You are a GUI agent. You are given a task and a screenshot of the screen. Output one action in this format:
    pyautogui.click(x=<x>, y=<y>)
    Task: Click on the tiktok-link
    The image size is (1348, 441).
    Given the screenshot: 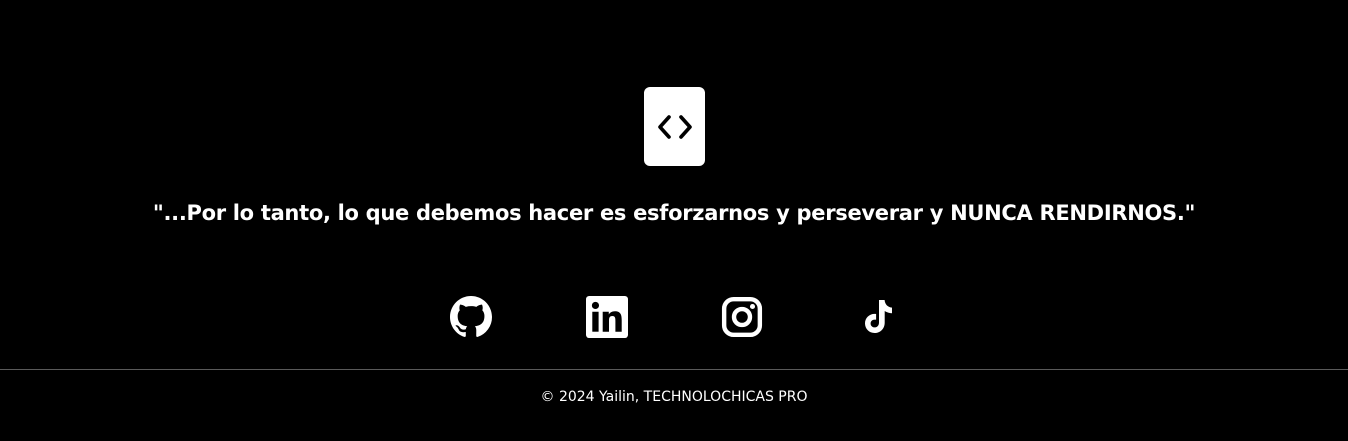 What is the action you would take?
    pyautogui.click(x=878, y=317)
    